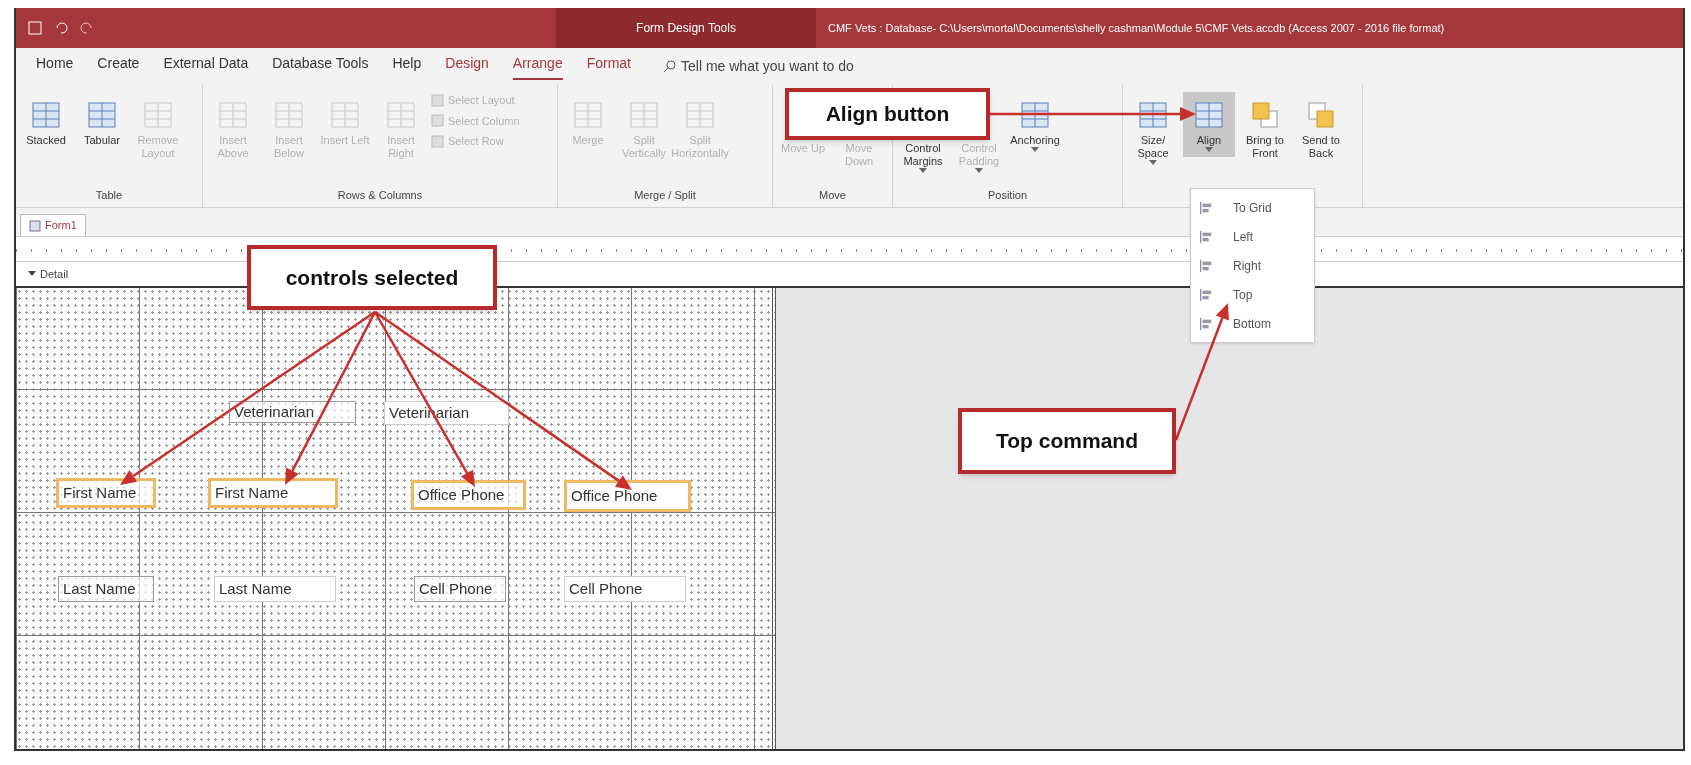  What do you see at coordinates (32, 274) in the screenshot?
I see `collapse-icon` at bounding box center [32, 274].